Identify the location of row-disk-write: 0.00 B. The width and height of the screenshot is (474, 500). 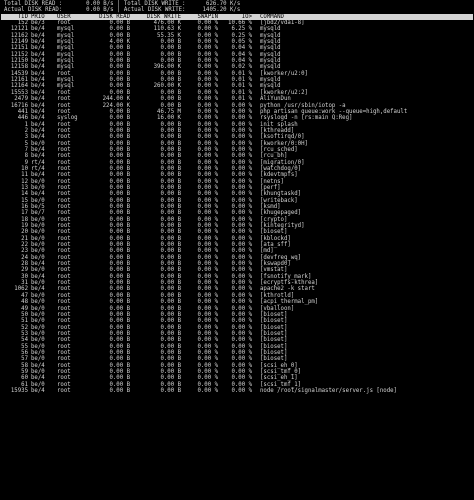
(170, 390).